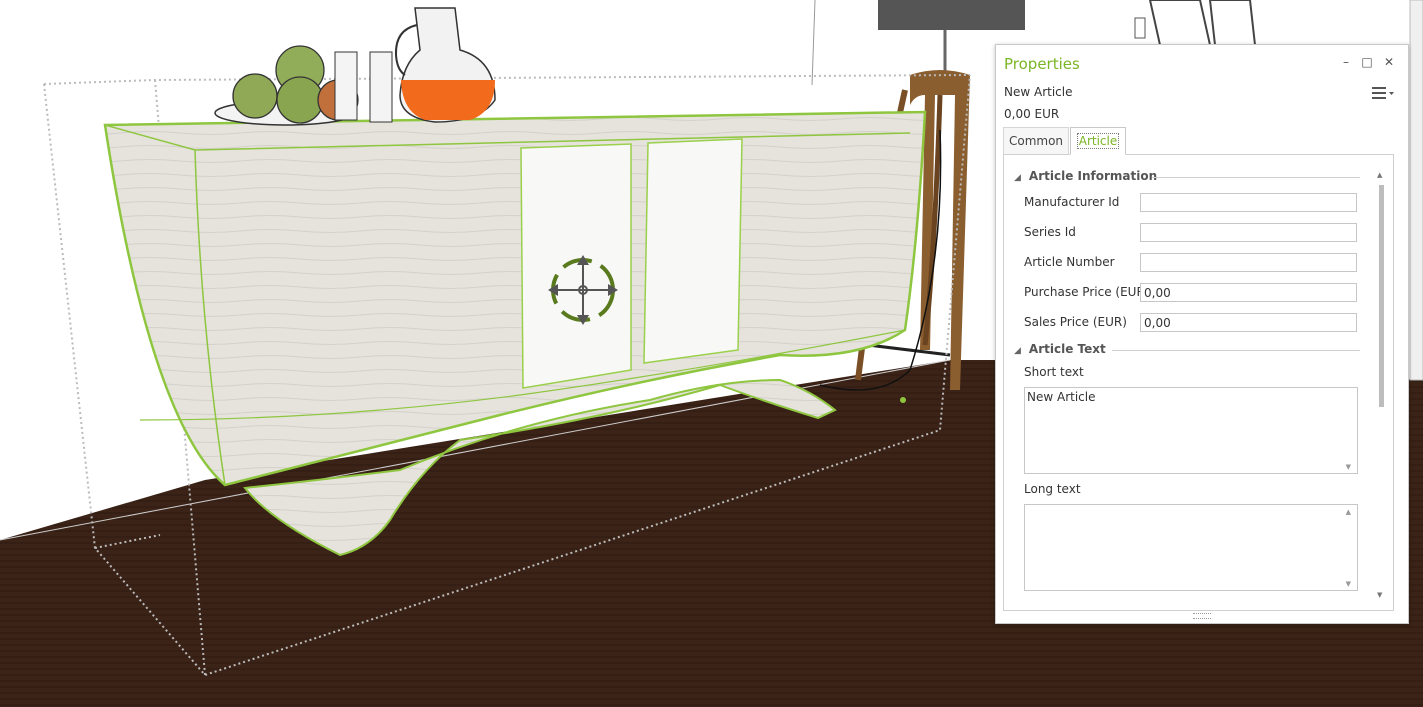 This screenshot has width=1423, height=707. What do you see at coordinates (576, 266) in the screenshot?
I see `door-left` at bounding box center [576, 266].